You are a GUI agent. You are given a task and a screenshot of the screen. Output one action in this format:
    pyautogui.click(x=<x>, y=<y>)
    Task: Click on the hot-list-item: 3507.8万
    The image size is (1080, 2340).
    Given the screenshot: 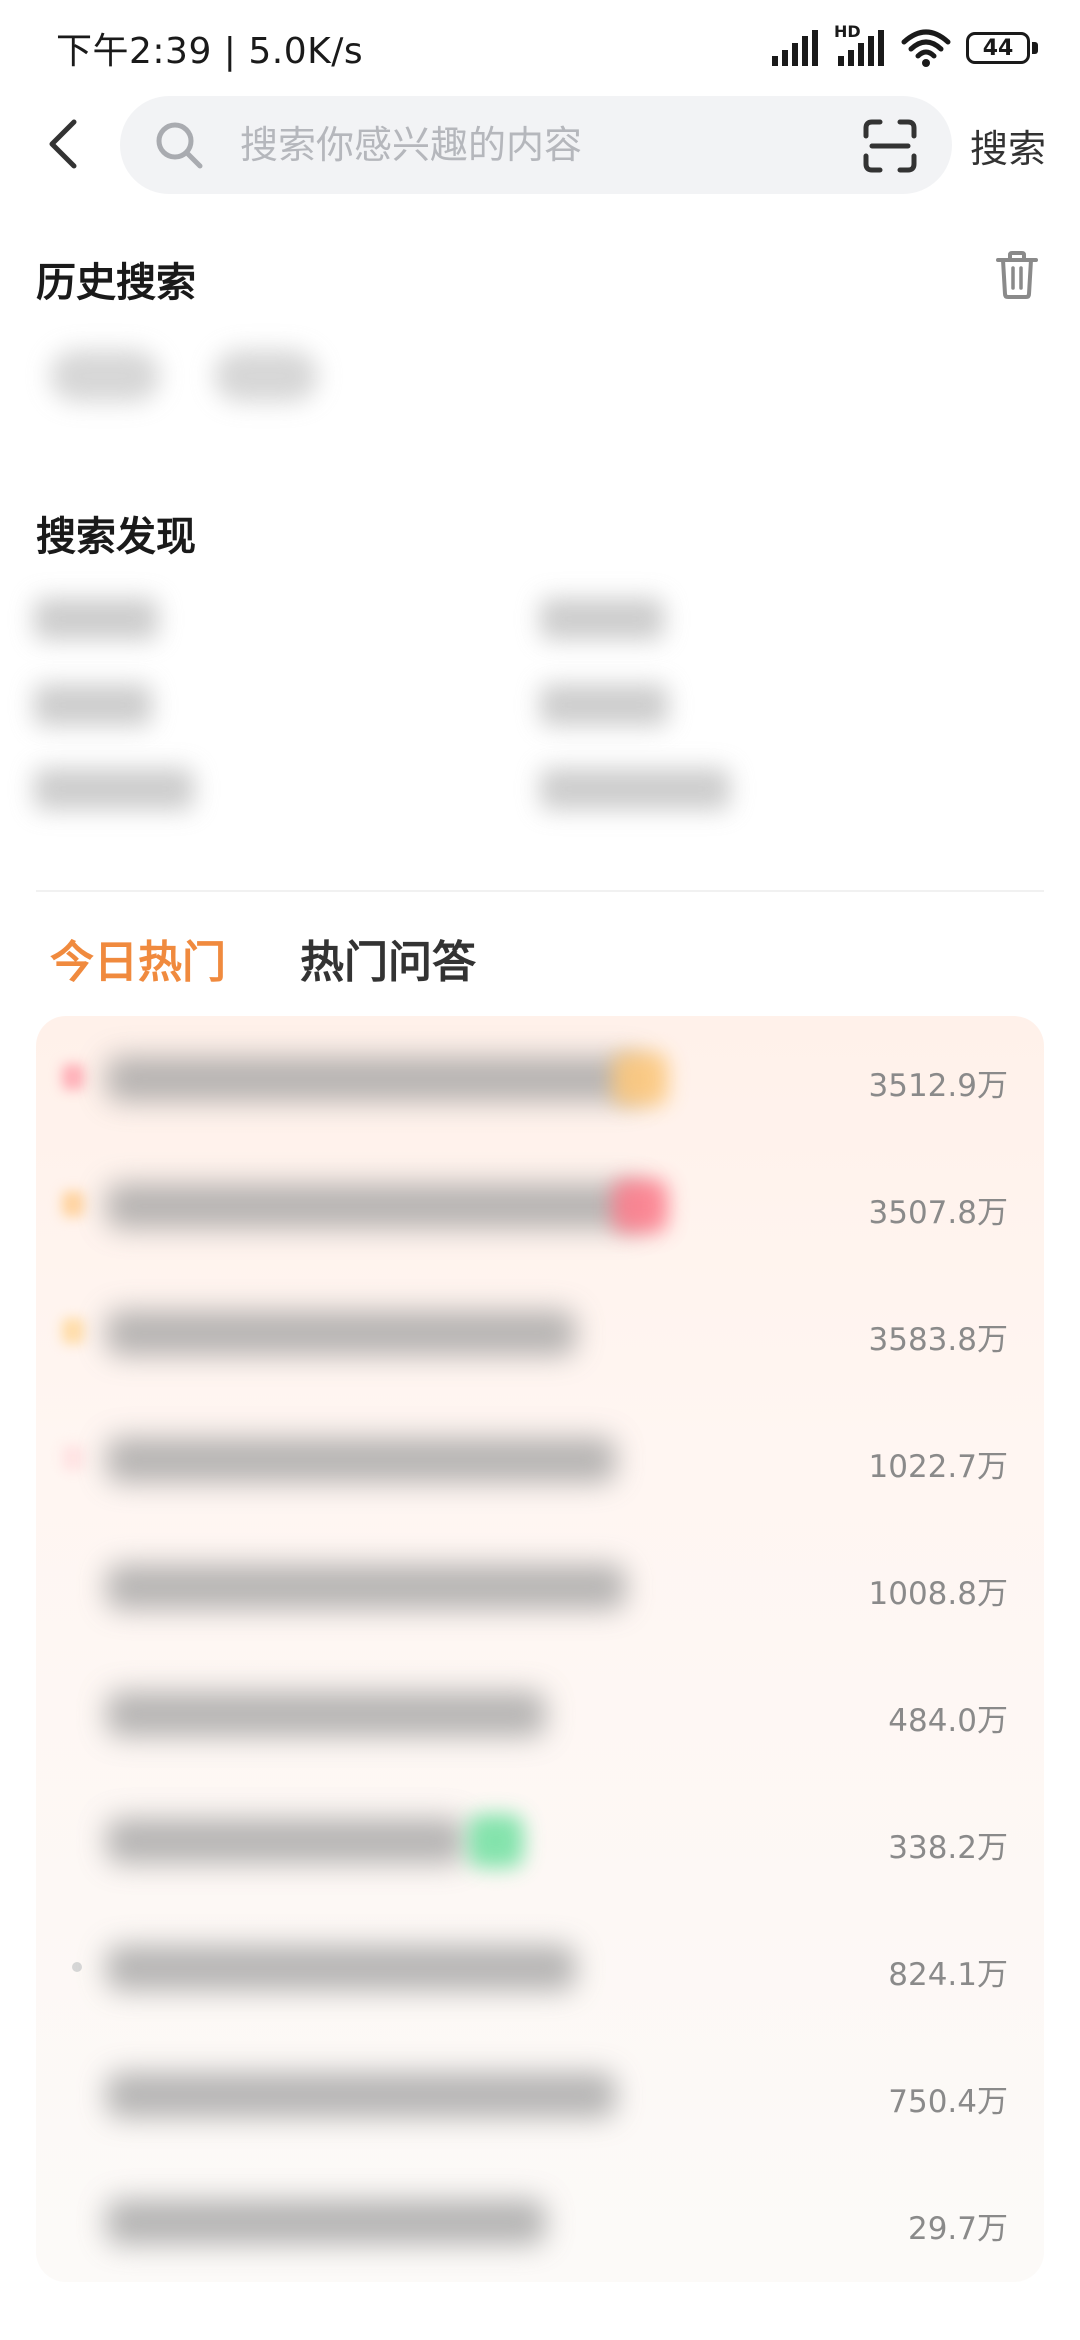 What is the action you would take?
    pyautogui.click(x=540, y=1206)
    